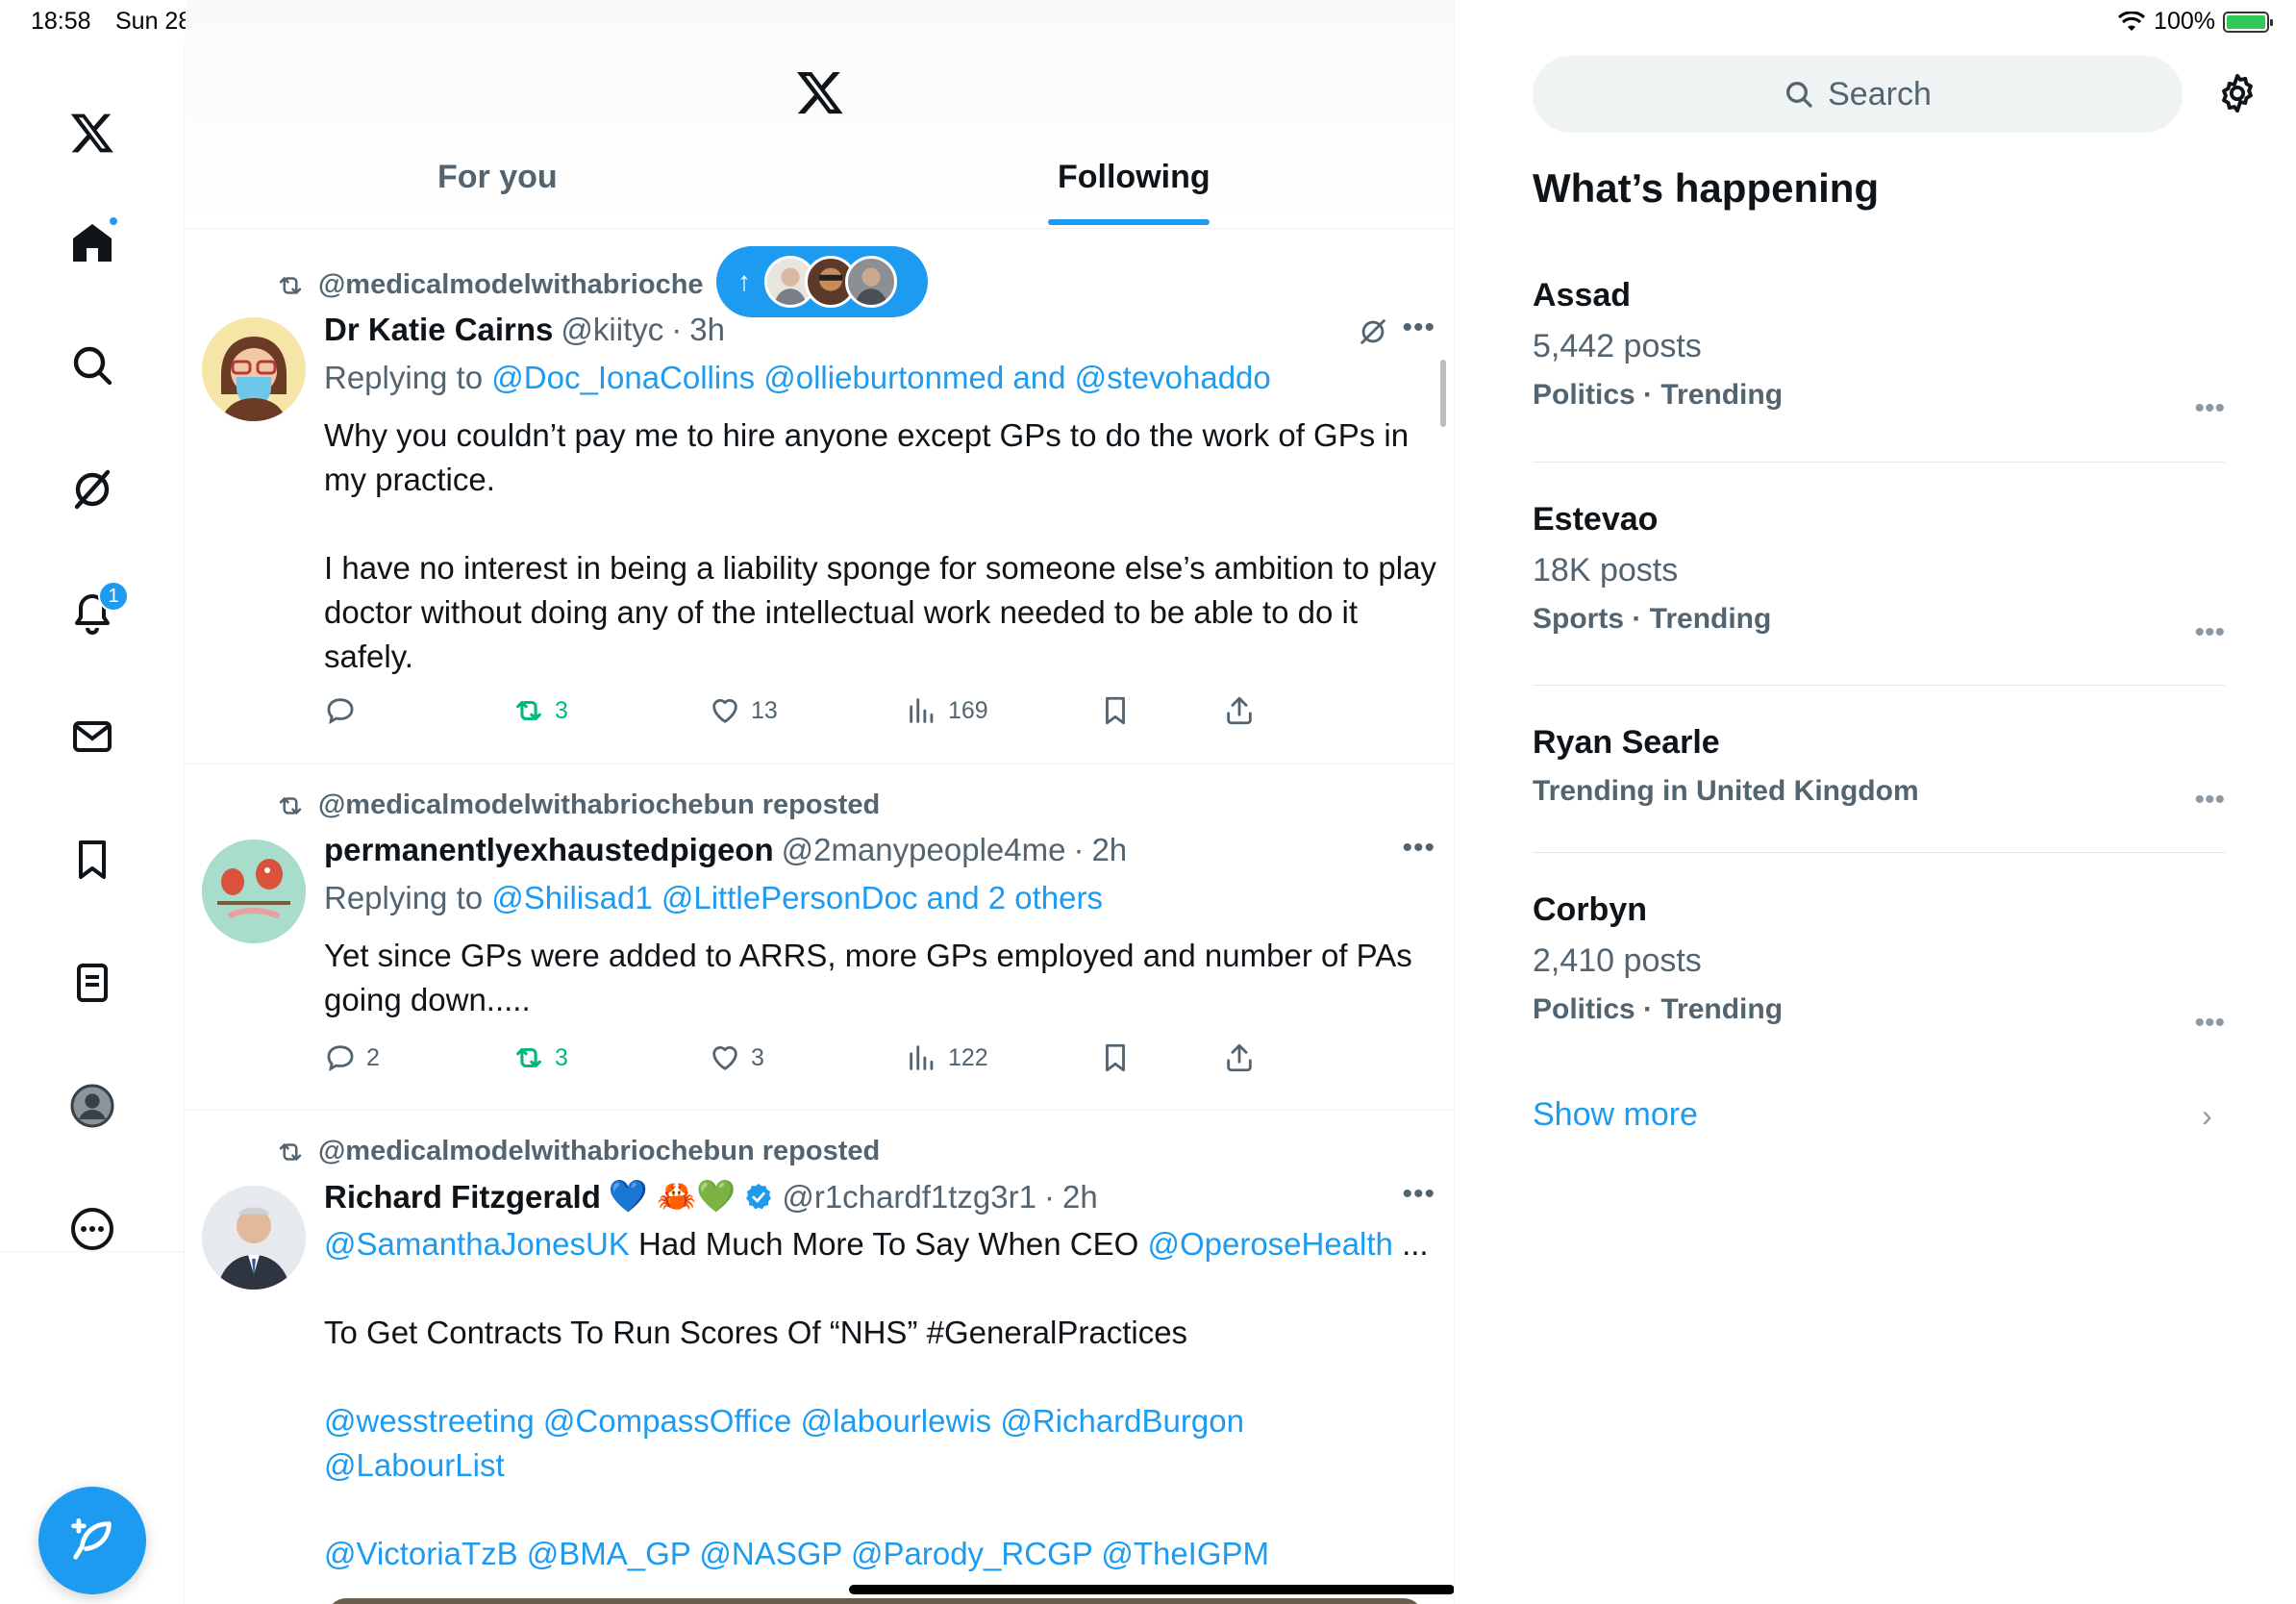 This screenshot has width=2296, height=1604. Describe the element at coordinates (2237, 93) in the screenshot. I see `settings-gear-icon` at that location.